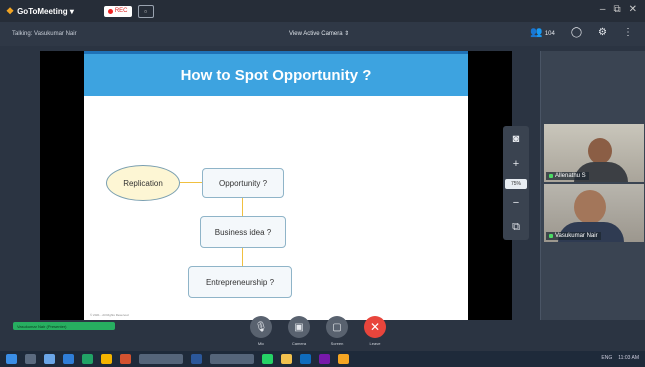 The height and width of the screenshot is (367, 645). I want to click on talking-indicator: Talking: Vasukumar Nair, so click(44, 34).